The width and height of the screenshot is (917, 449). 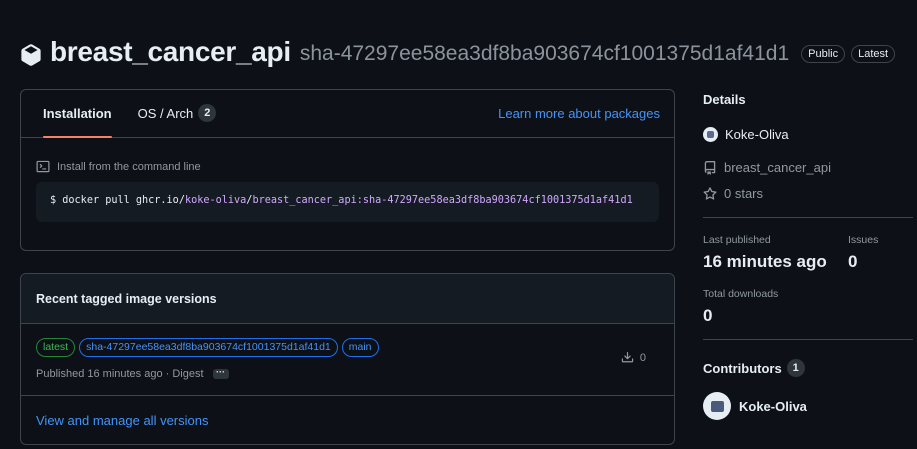 I want to click on stars-link: 0 stars, so click(x=733, y=193).